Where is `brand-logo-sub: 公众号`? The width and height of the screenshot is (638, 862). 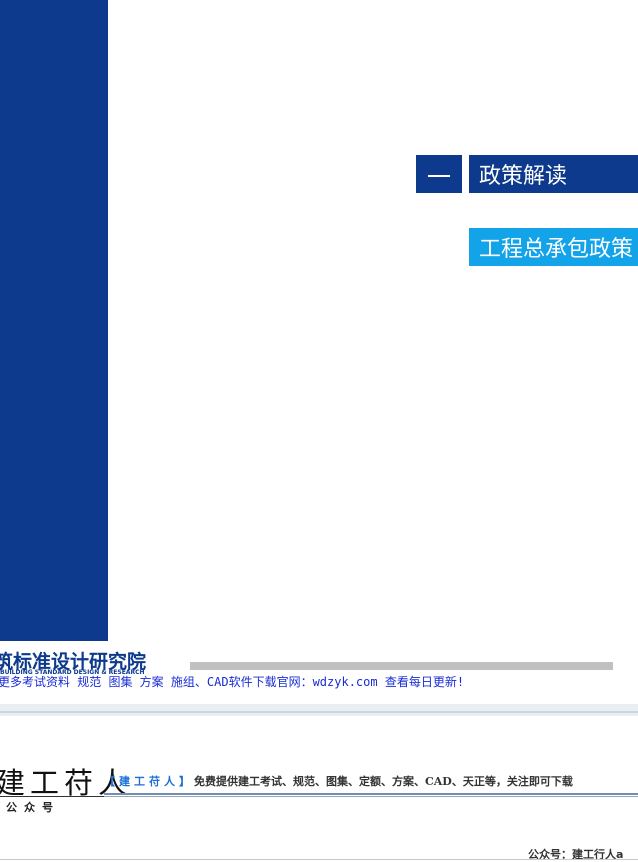 brand-logo-sub: 公众号 is located at coordinates (33, 807).